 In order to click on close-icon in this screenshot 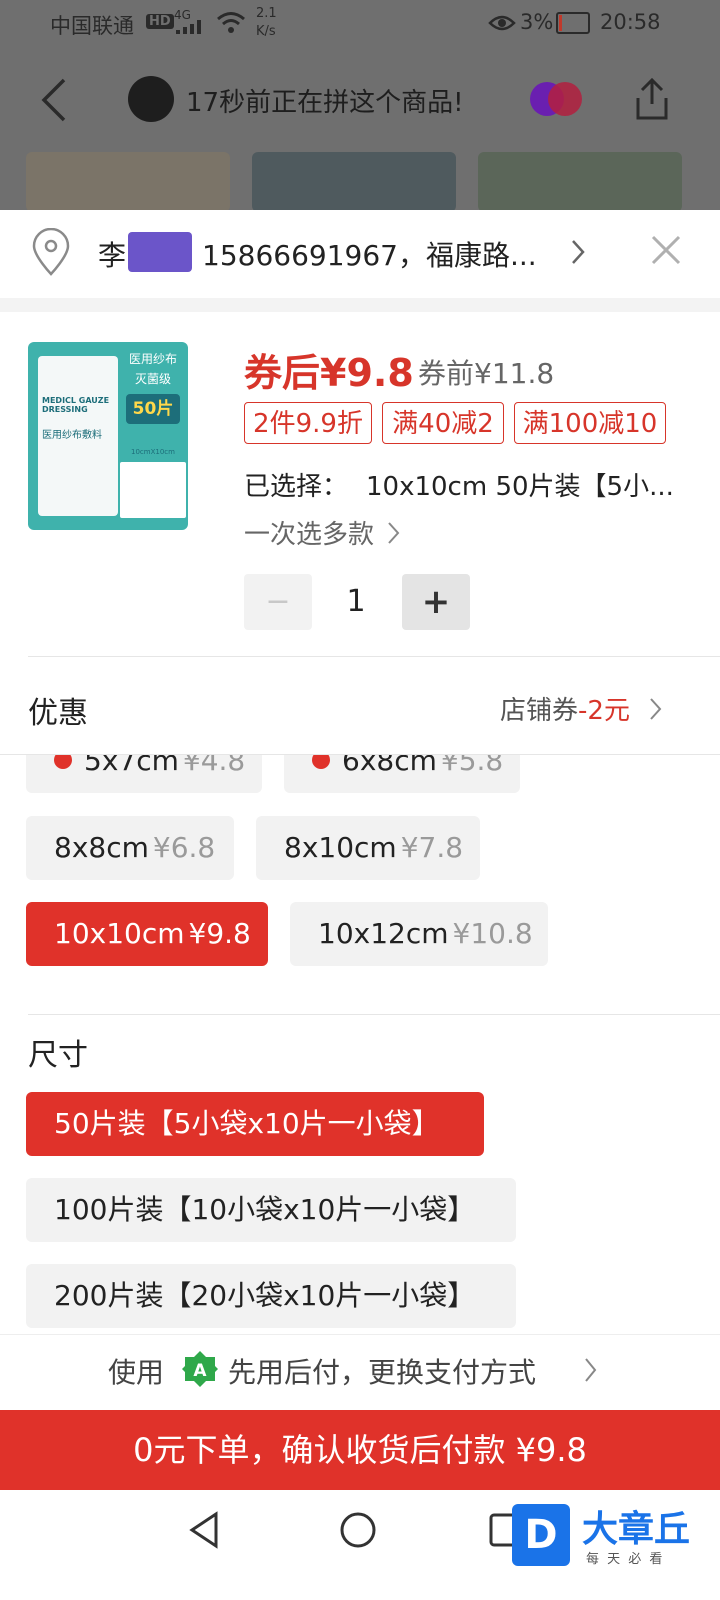, I will do `click(666, 250)`.